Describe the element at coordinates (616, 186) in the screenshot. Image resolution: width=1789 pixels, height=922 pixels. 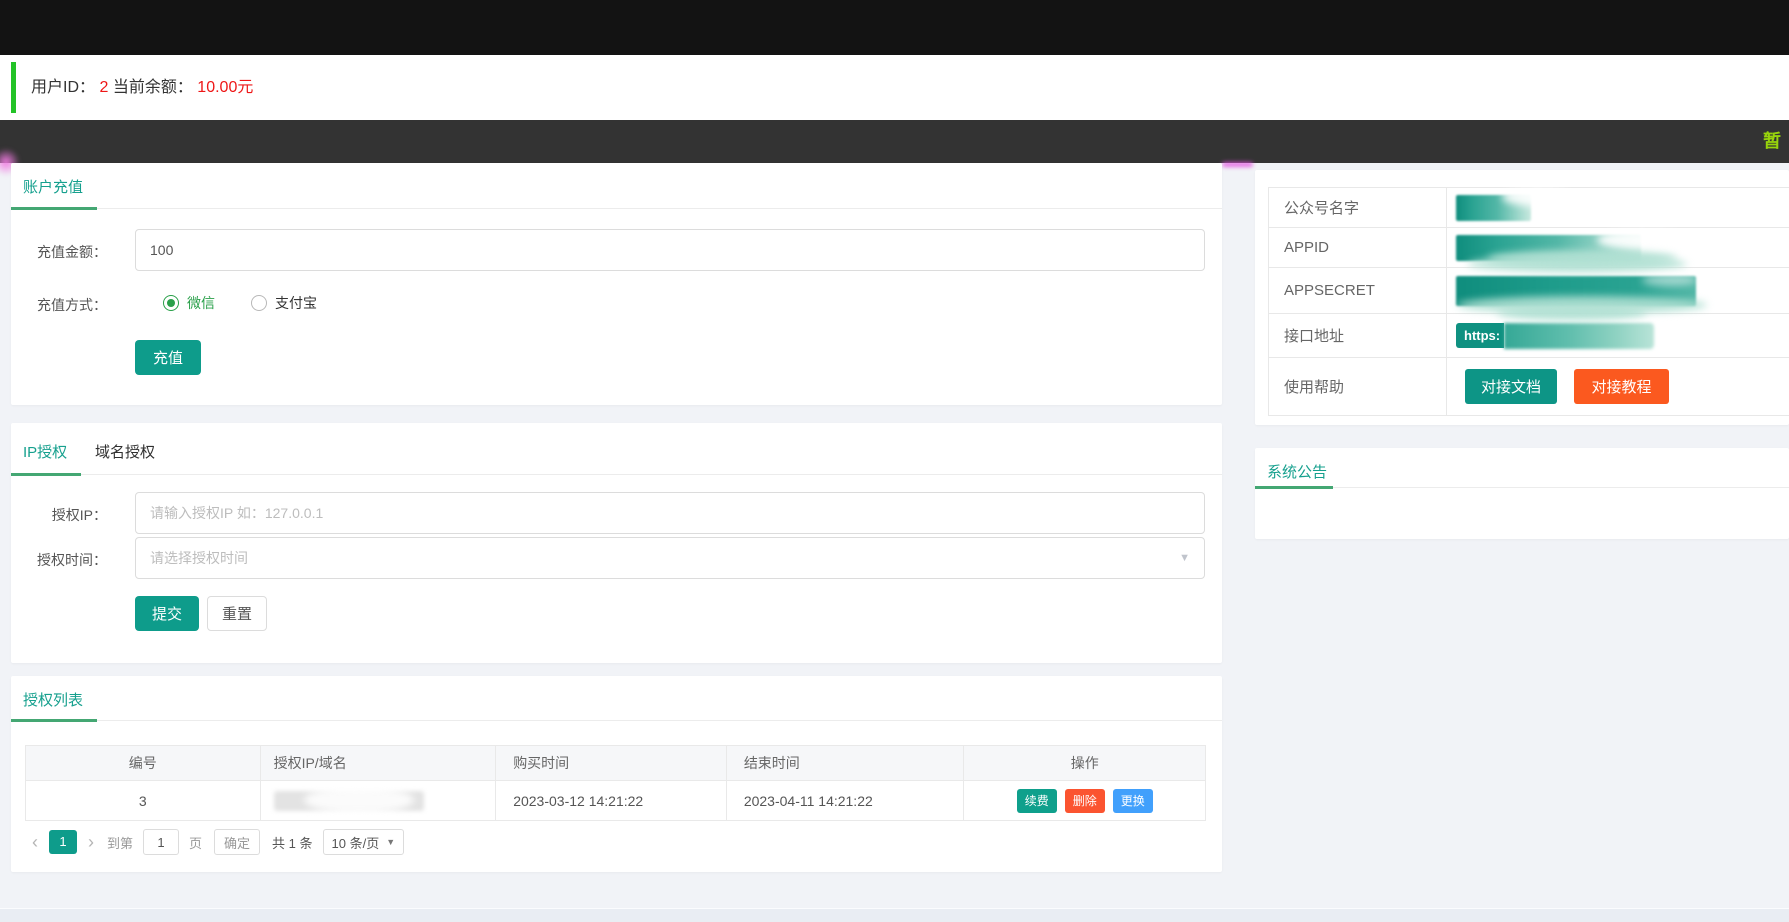
I see `recharge-card-header: 账户充值` at that location.